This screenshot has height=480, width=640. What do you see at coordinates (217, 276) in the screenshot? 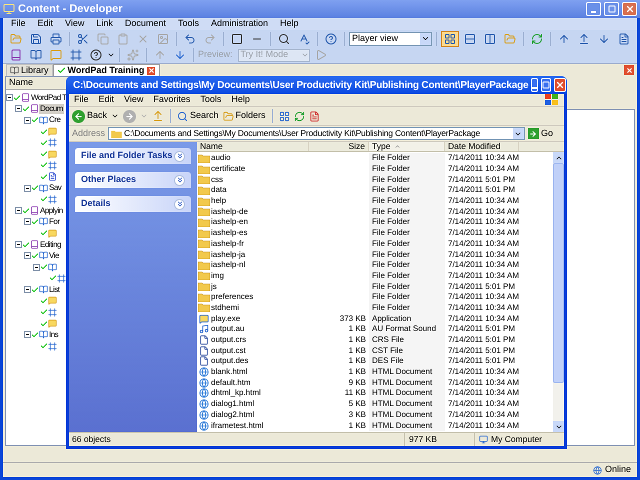
I see `file-name: img` at bounding box center [217, 276].